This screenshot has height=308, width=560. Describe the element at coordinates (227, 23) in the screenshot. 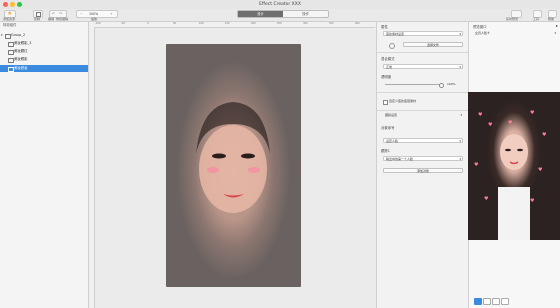

I see `ruler-tick-label: 150` at that location.